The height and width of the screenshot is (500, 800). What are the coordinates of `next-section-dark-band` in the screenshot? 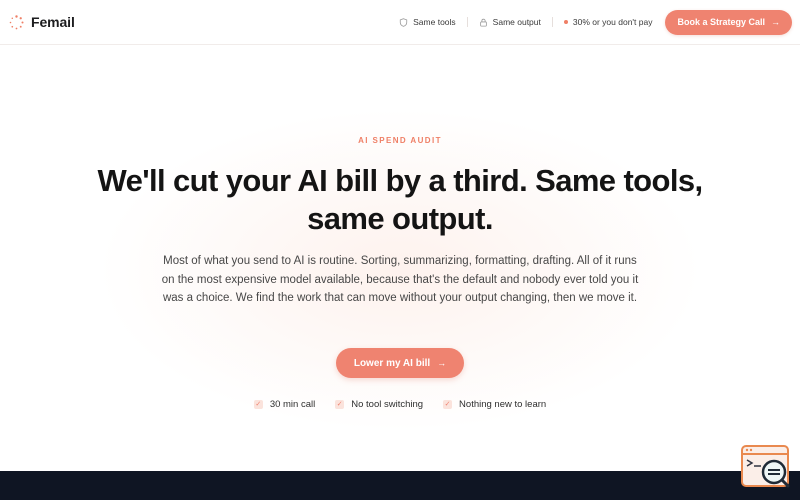 It's located at (400, 485).